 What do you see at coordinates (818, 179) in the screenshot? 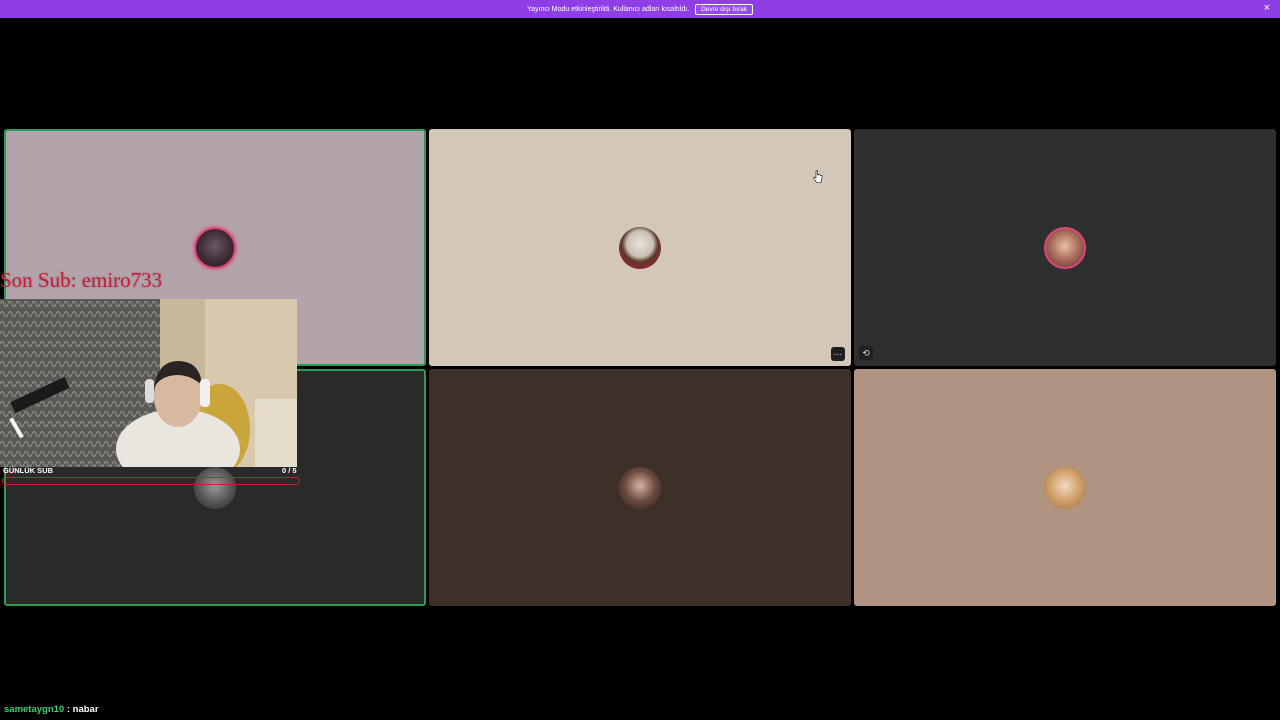
I see `hand-cursor-icon` at bounding box center [818, 179].